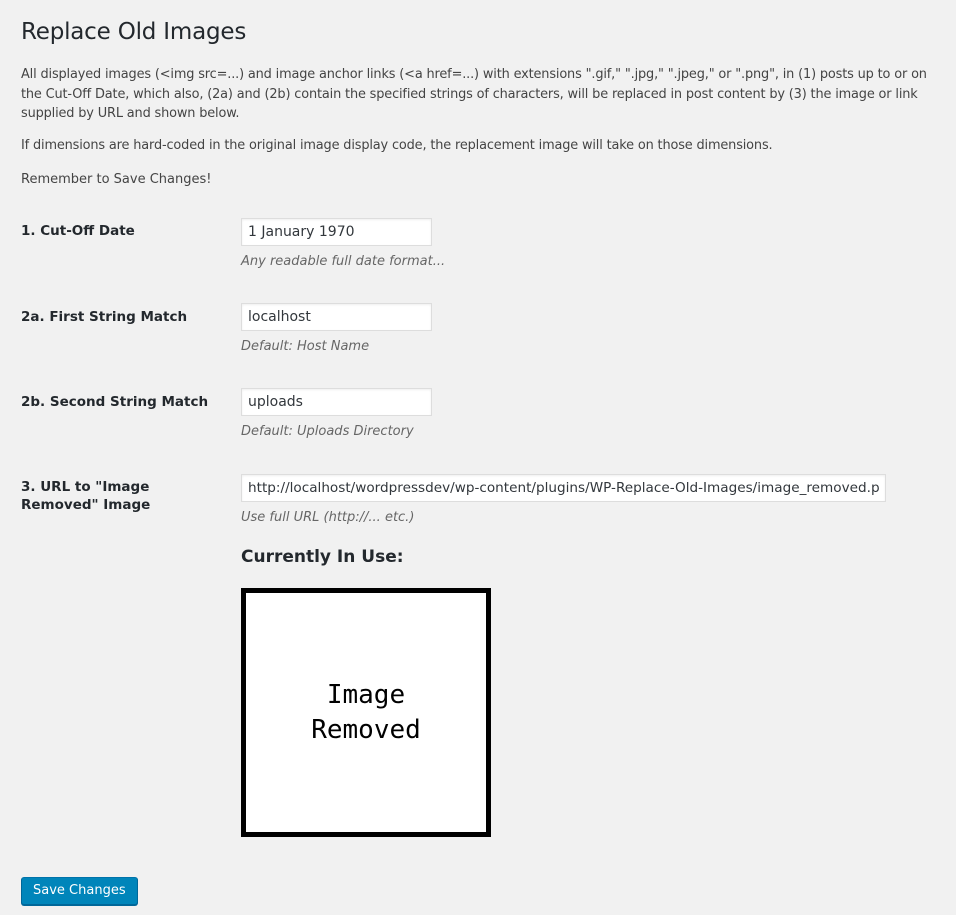 Image resolution: width=956 pixels, height=915 pixels. I want to click on page-title: Replace Old Images, so click(134, 32).